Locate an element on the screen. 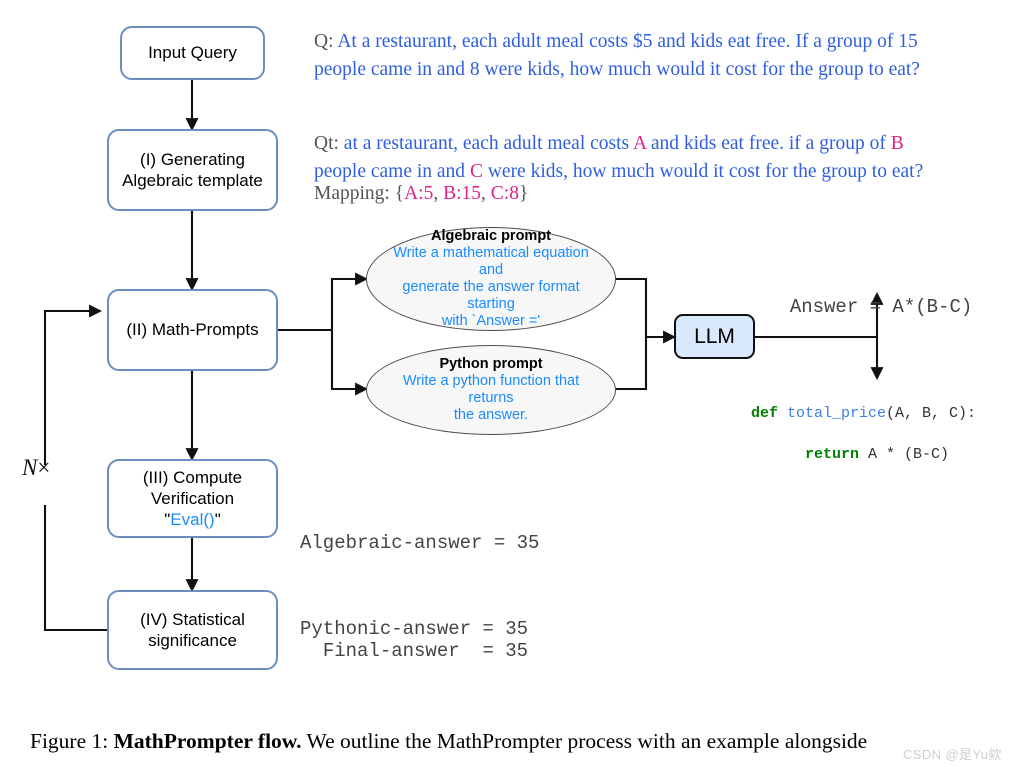 The width and height of the screenshot is (1022, 767). code-function-name: total_price is located at coordinates (832, 413).